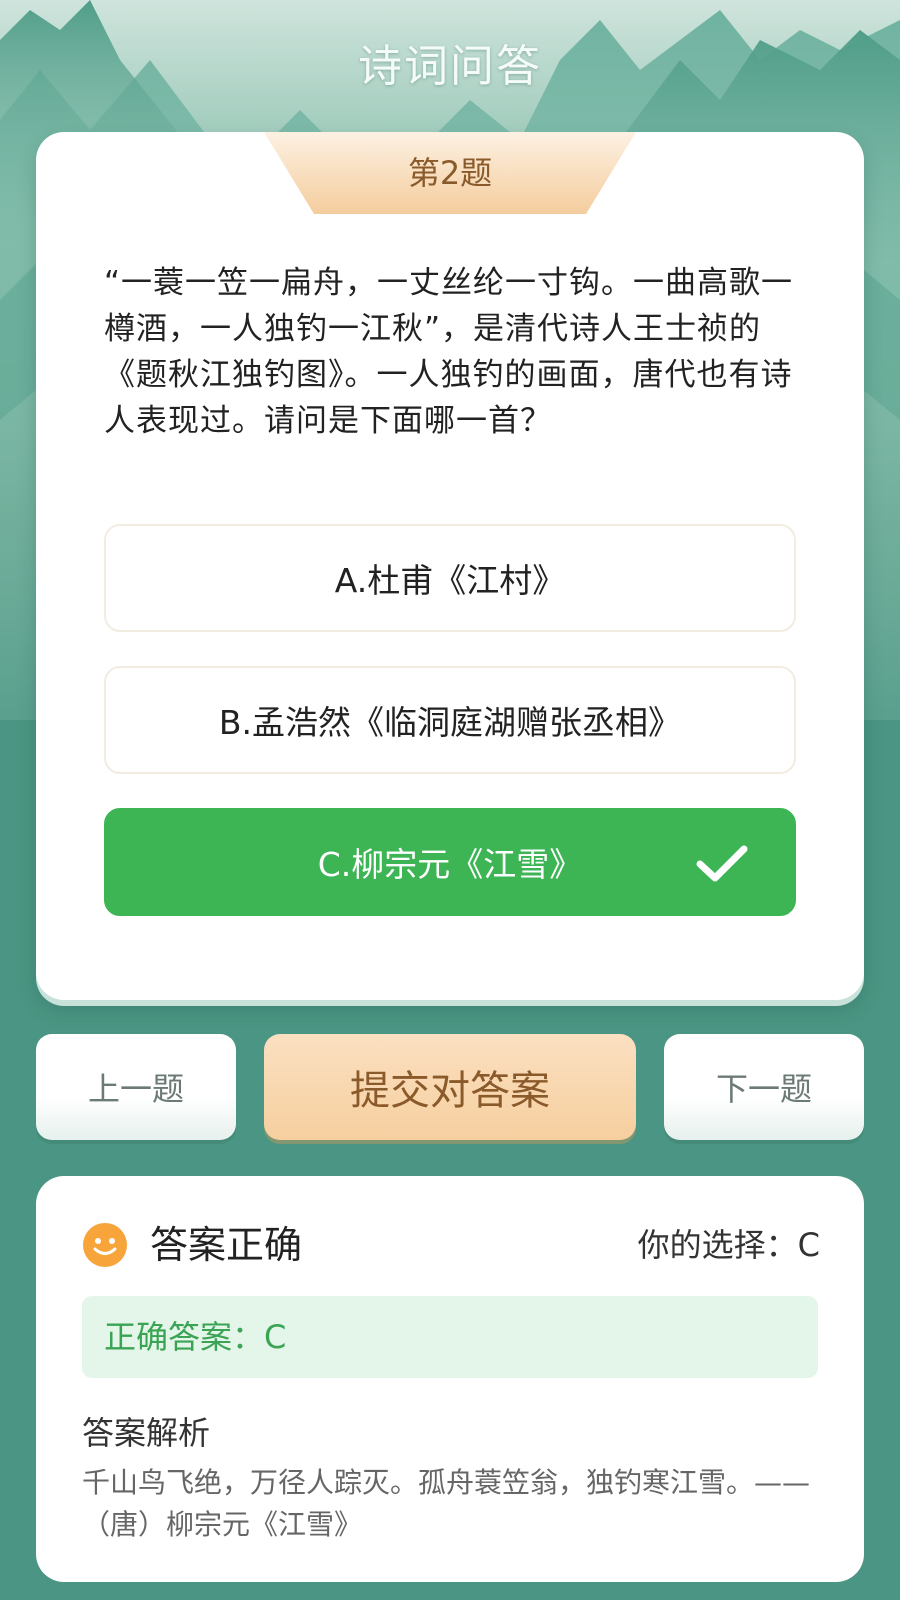 The width and height of the screenshot is (900, 1600). Describe the element at coordinates (764, 1087) in the screenshot. I see `next-question-button: 下一题` at that location.